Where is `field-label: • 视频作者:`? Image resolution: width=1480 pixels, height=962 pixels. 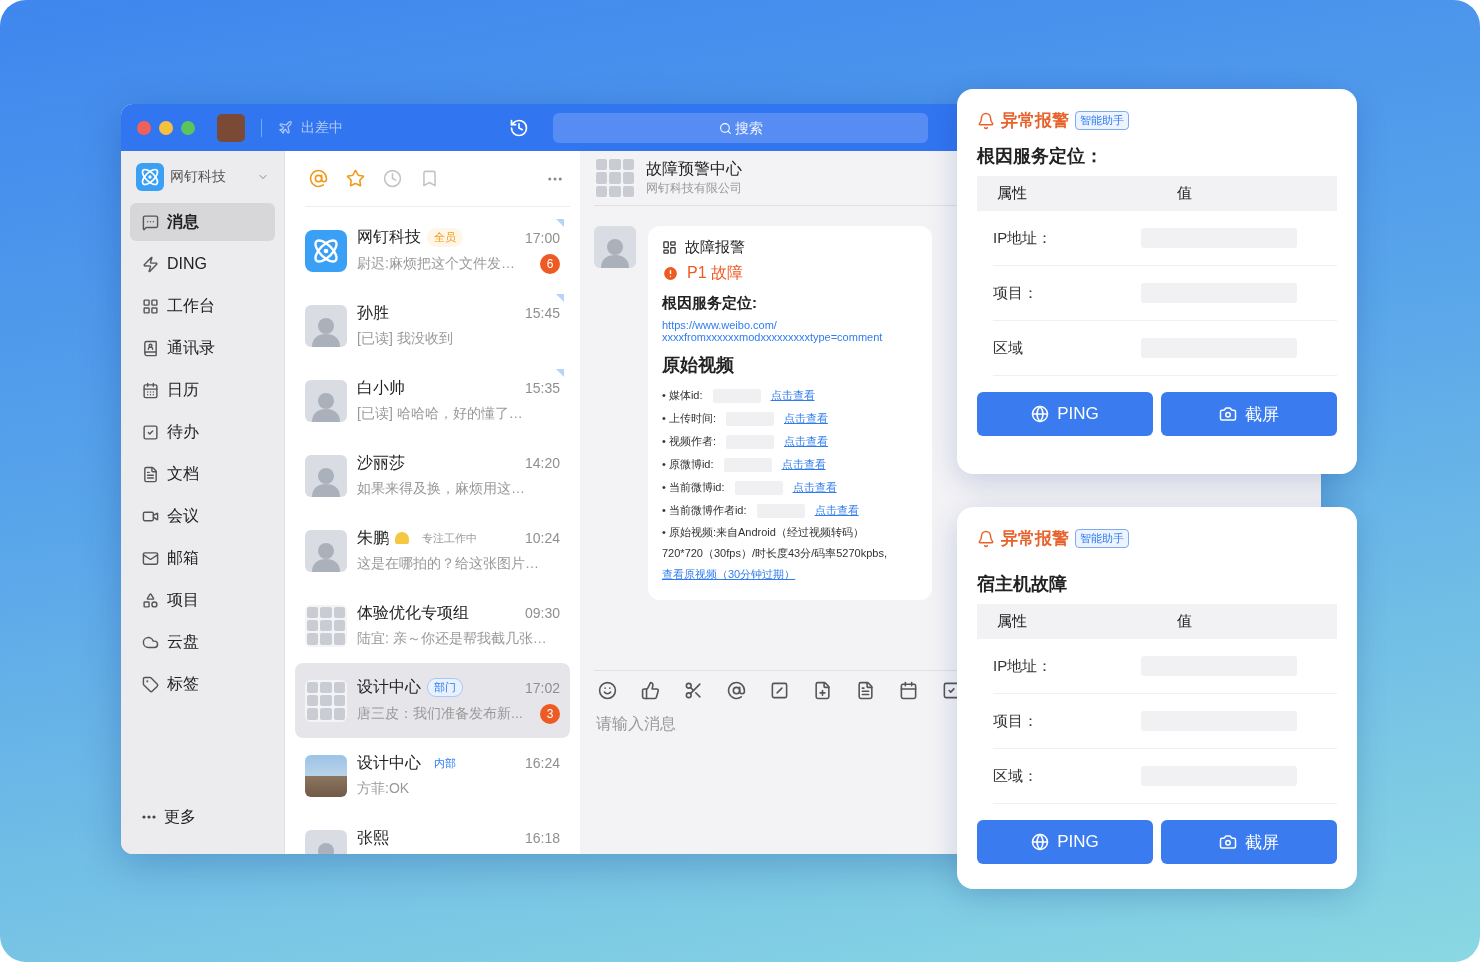
field-label: • 视频作者: is located at coordinates (689, 441).